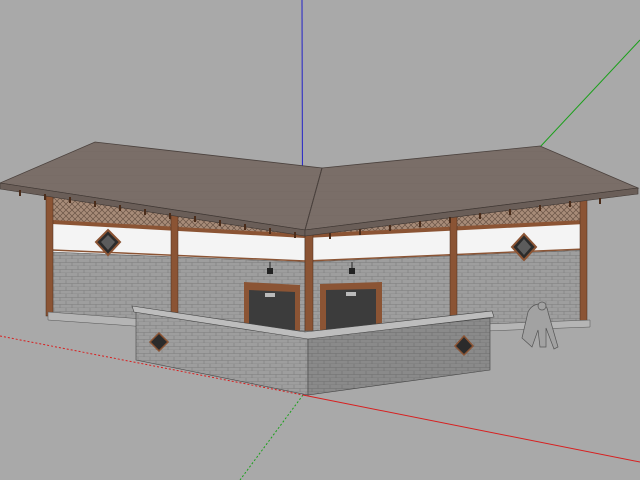 Image resolution: width=640 pixels, height=480 pixels. Describe the element at coordinates (471, 428) in the screenshot. I see `x-axis` at that location.